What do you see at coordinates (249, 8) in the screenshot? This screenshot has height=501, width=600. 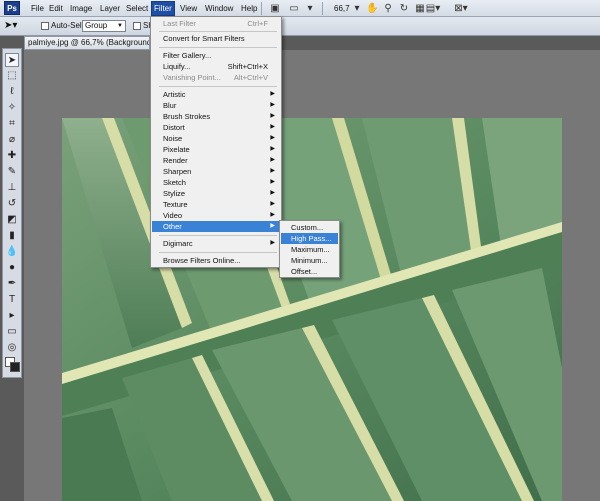 I see `menu-help: Help` at bounding box center [249, 8].